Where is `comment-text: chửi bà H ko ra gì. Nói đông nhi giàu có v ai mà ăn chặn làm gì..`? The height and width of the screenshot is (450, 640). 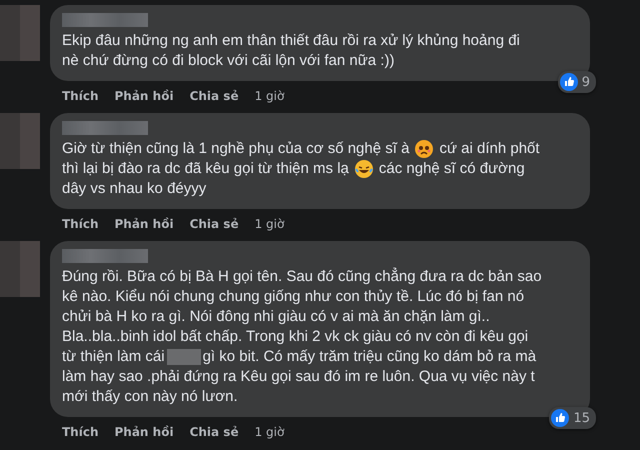
comment-text: chửi bà H ko ra gì. Nói đông nhi giàu có v ai mà ăn chặn làm gì.. is located at coordinates (276, 317).